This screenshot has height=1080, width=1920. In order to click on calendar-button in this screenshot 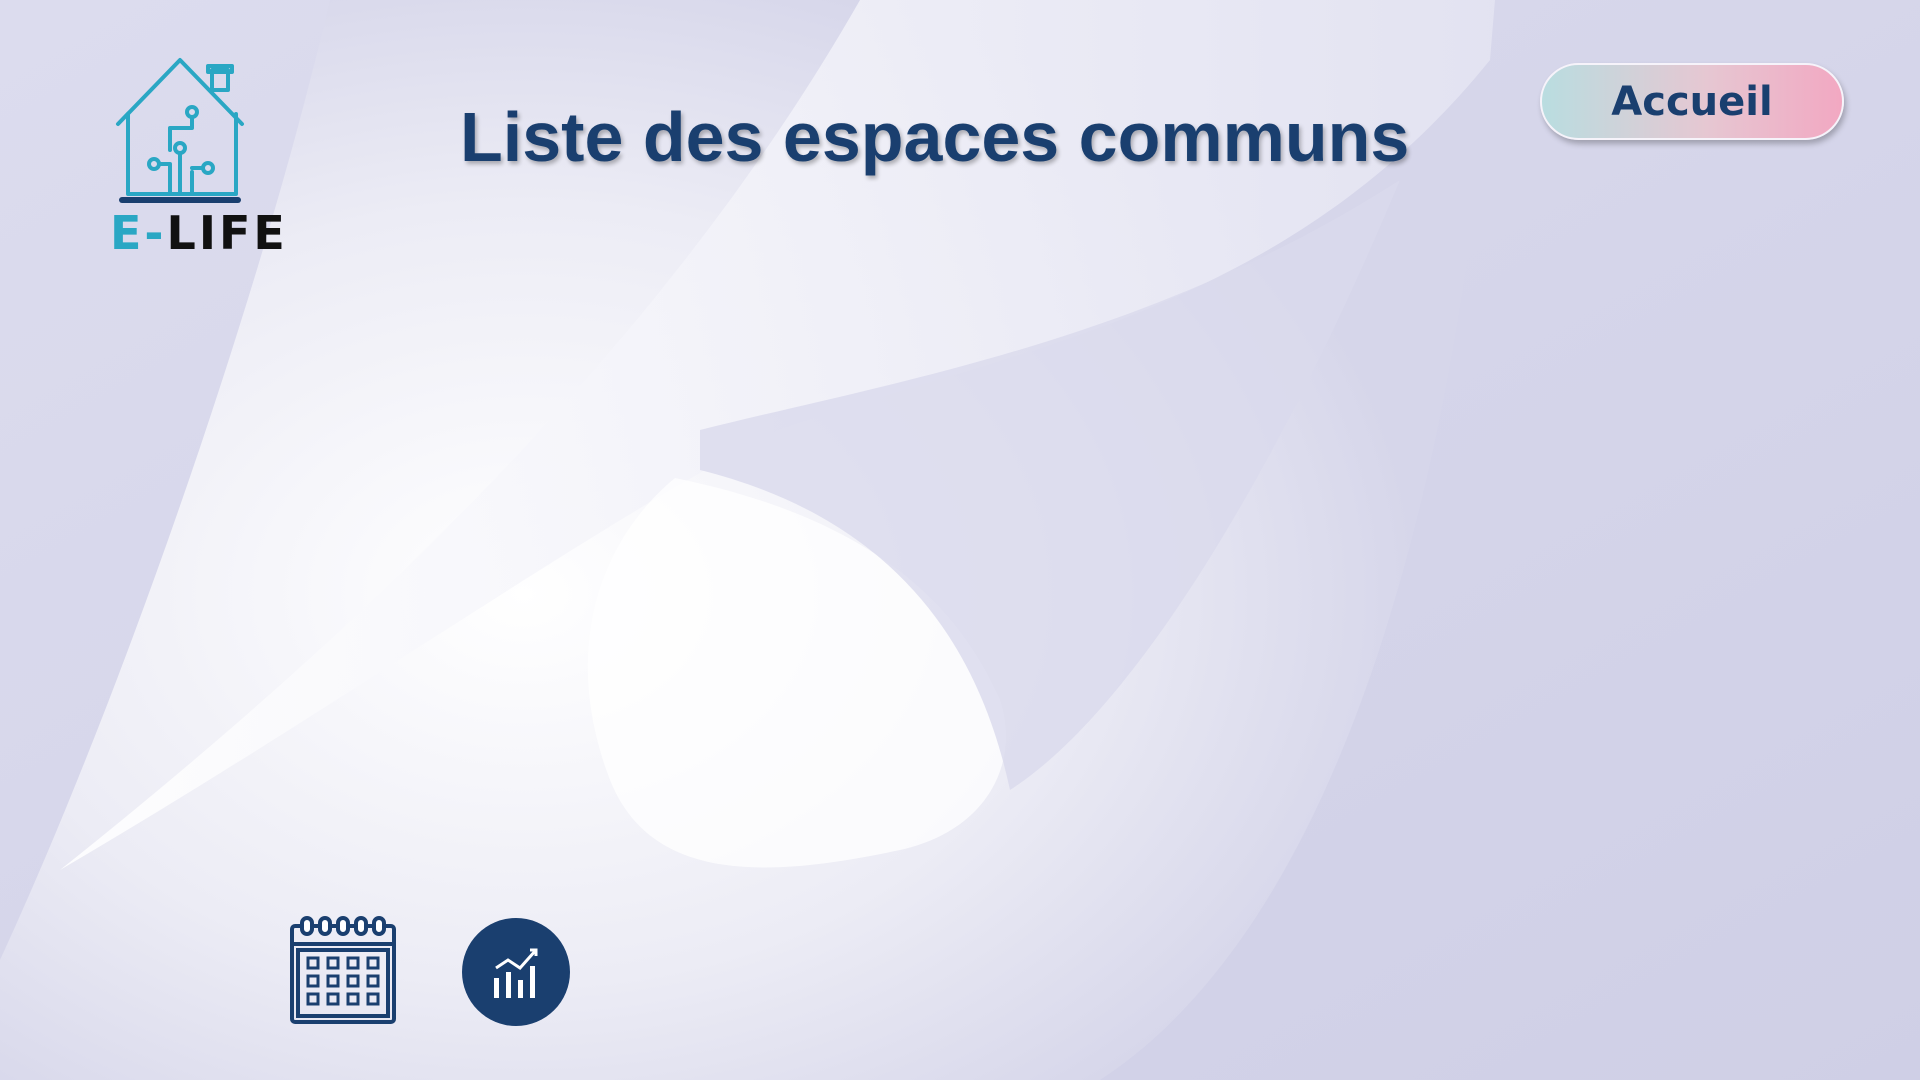, I will do `click(343, 971)`.